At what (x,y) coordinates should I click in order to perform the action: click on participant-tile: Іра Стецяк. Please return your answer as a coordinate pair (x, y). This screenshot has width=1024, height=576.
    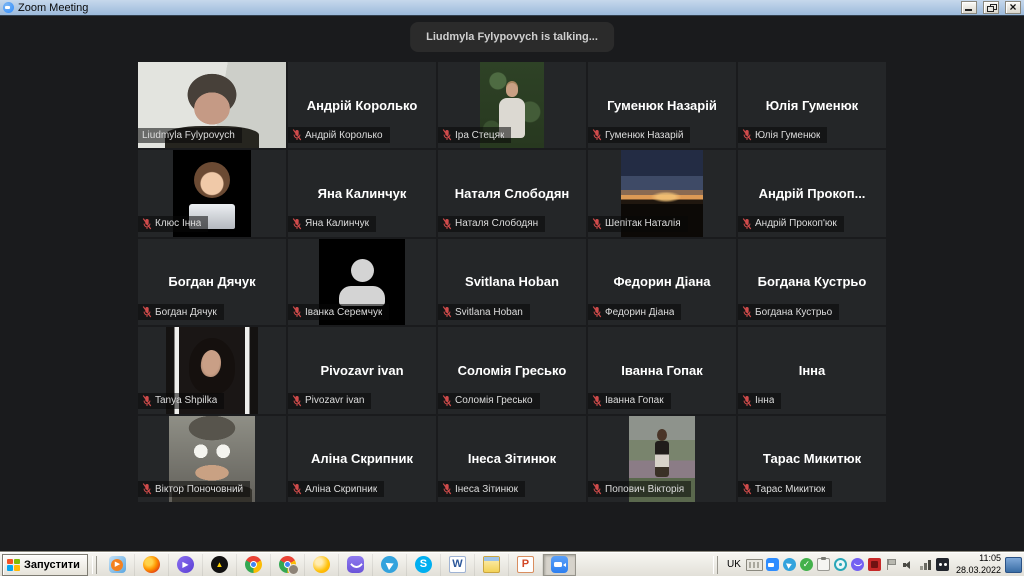
    Looking at the image, I should click on (512, 105).